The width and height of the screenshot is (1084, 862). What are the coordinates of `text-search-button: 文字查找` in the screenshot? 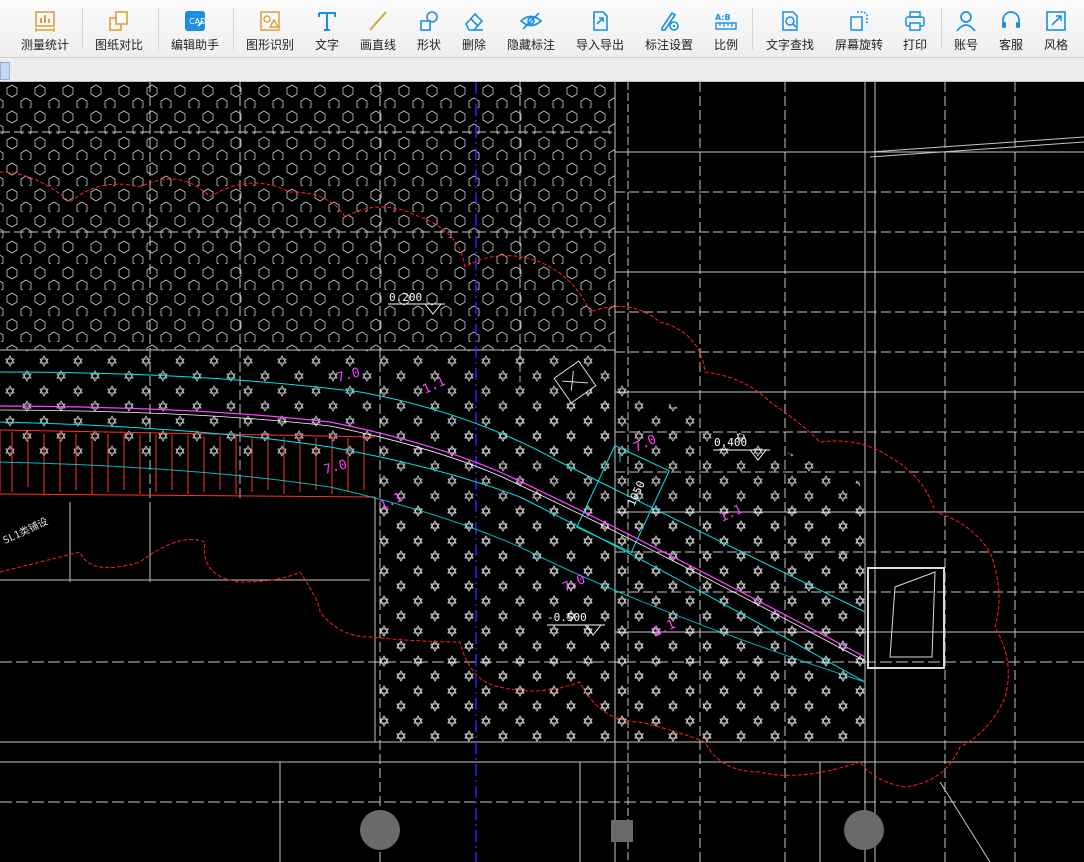 It's located at (790, 29).